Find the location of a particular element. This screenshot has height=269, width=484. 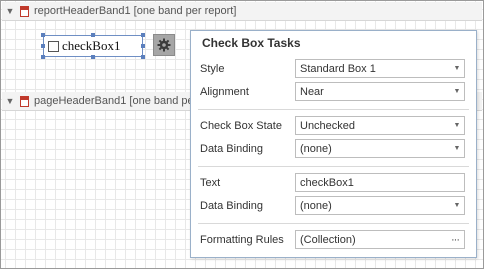

state-data-binding-label: Data Binding is located at coordinates (231, 149).